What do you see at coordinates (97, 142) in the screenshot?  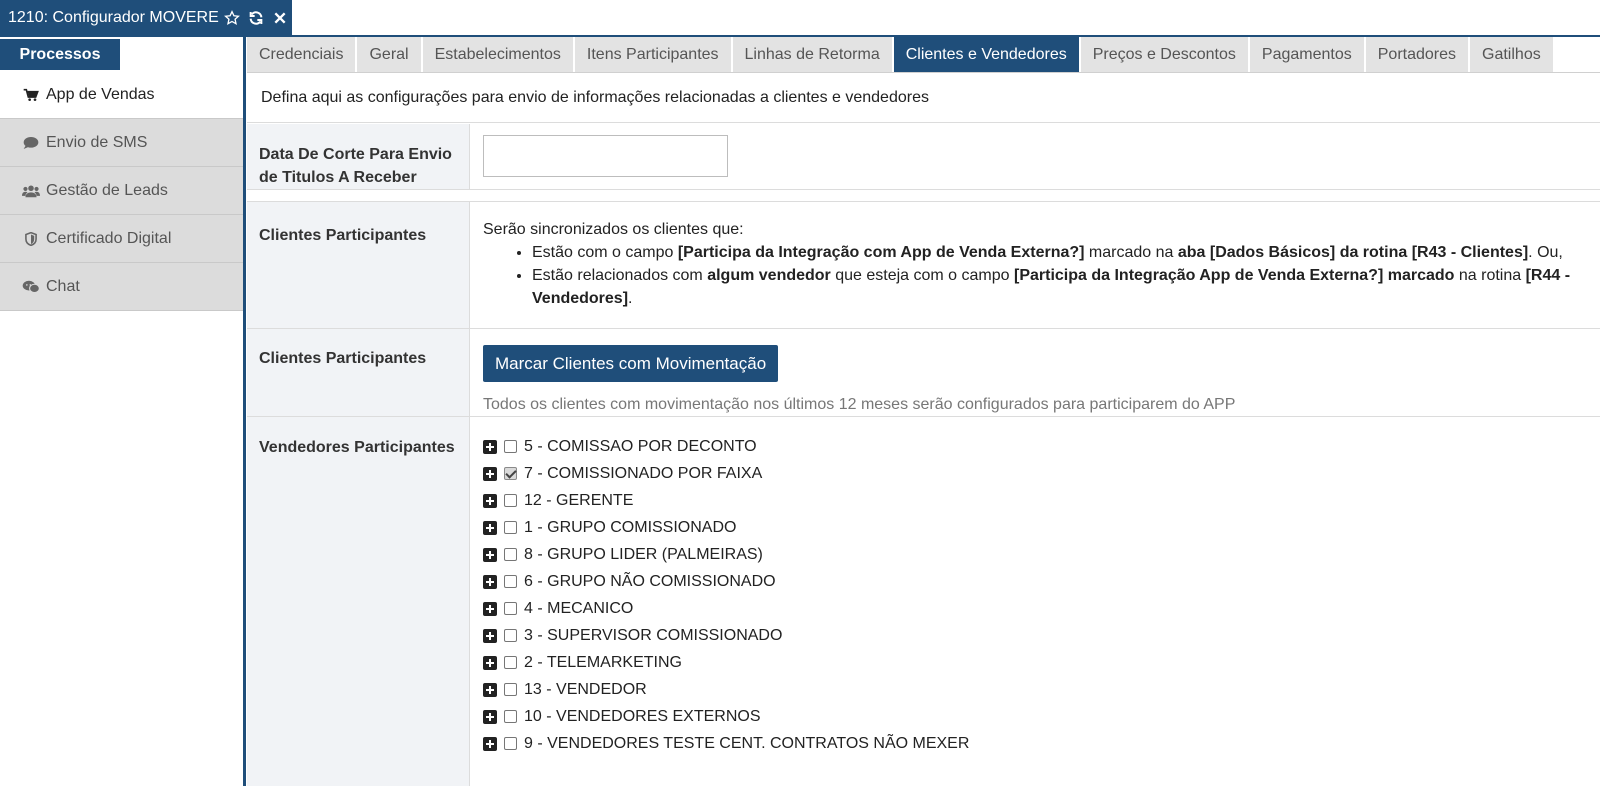 I see `sidebar-item-label: Envio de SMS` at bounding box center [97, 142].